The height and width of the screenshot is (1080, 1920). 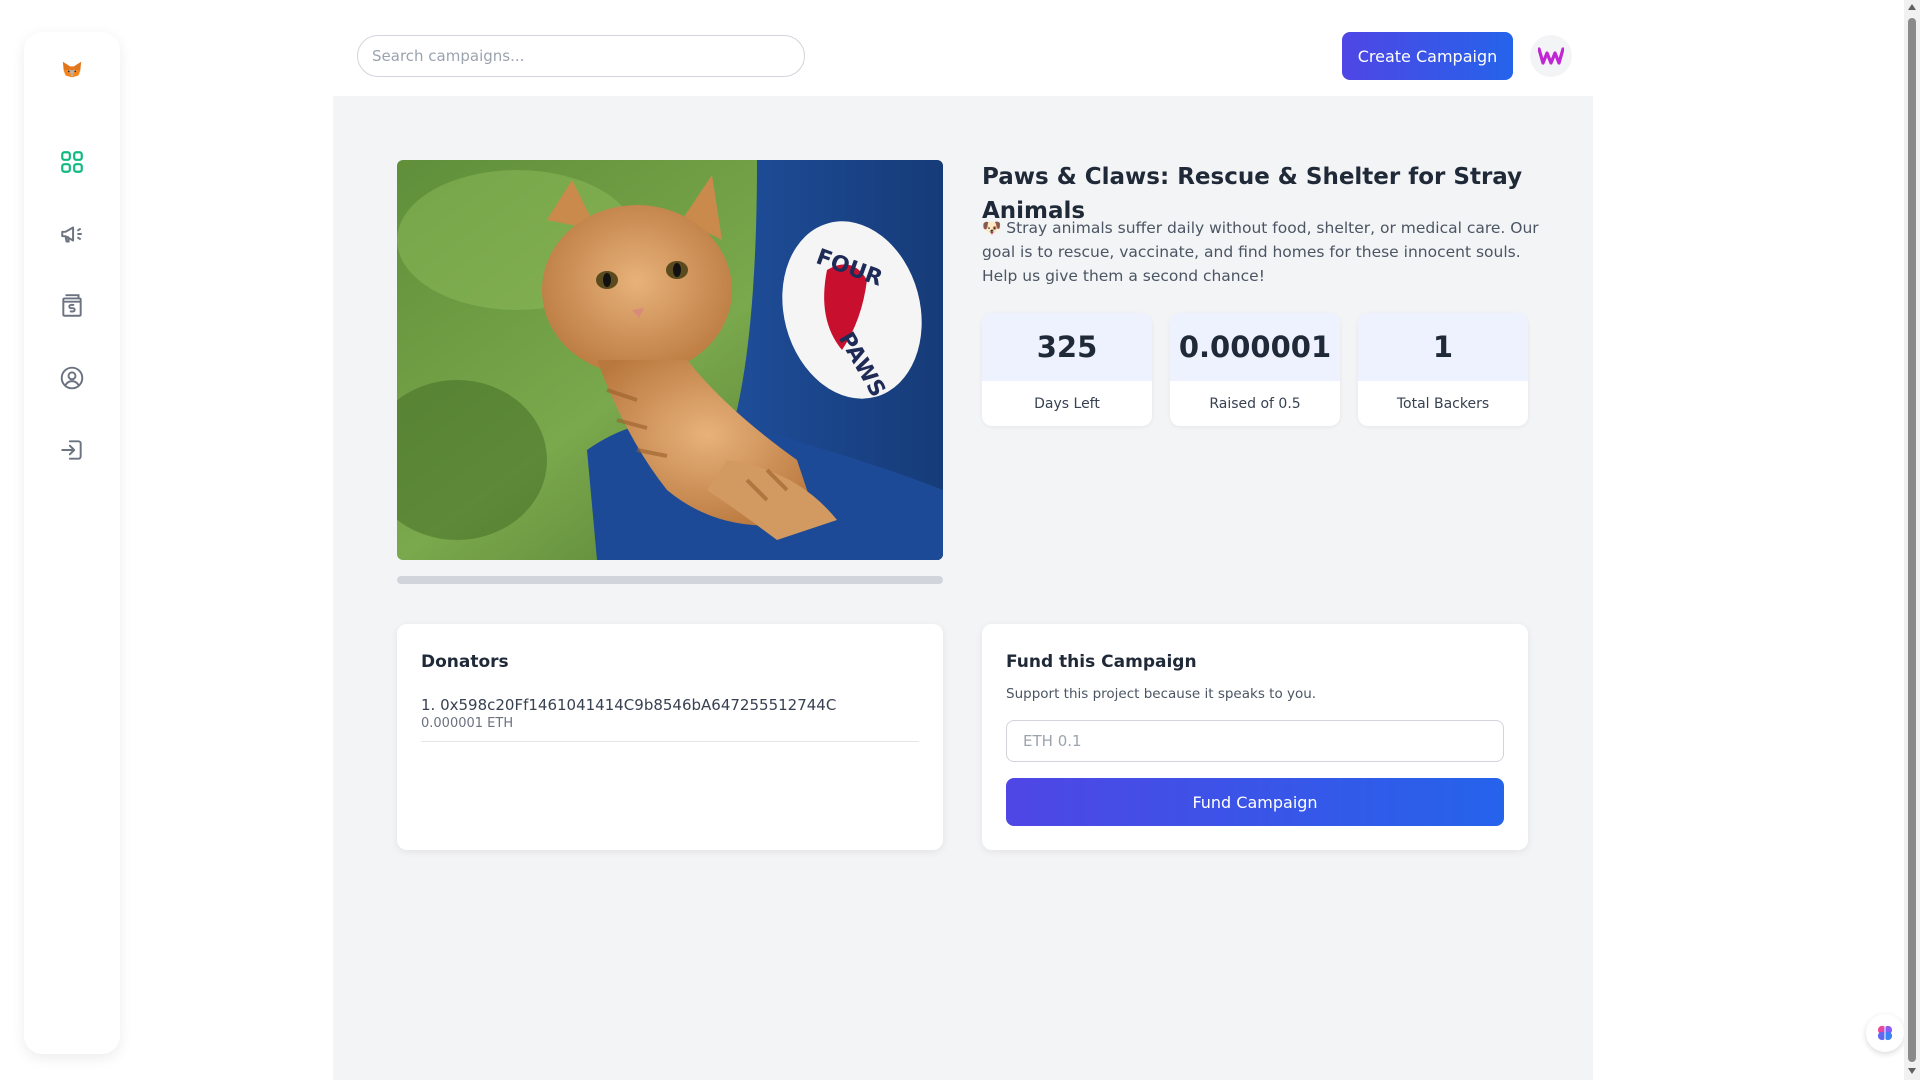 What do you see at coordinates (1551, 56) in the screenshot?
I see `user-logo-icon` at bounding box center [1551, 56].